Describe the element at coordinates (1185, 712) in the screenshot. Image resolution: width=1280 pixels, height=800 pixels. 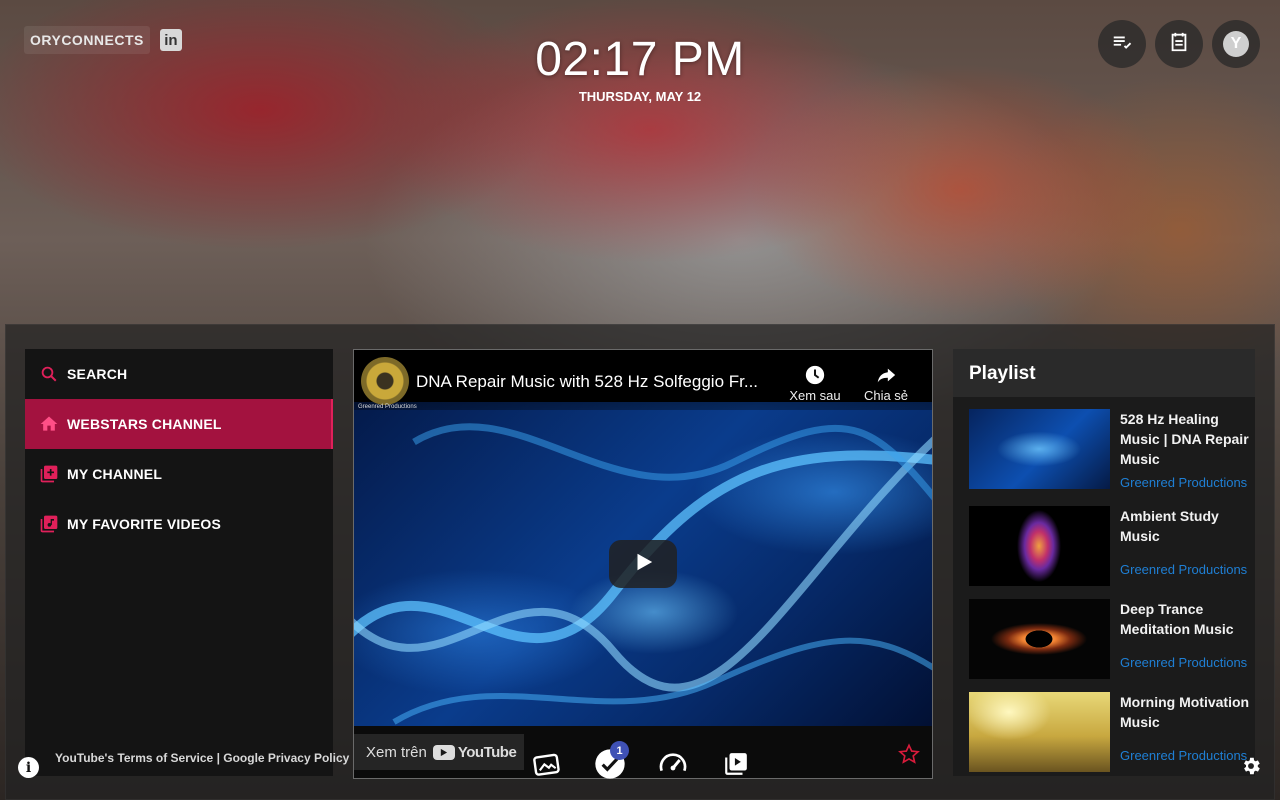
I see `playlist-item-title: Morning Motivation Music` at that location.